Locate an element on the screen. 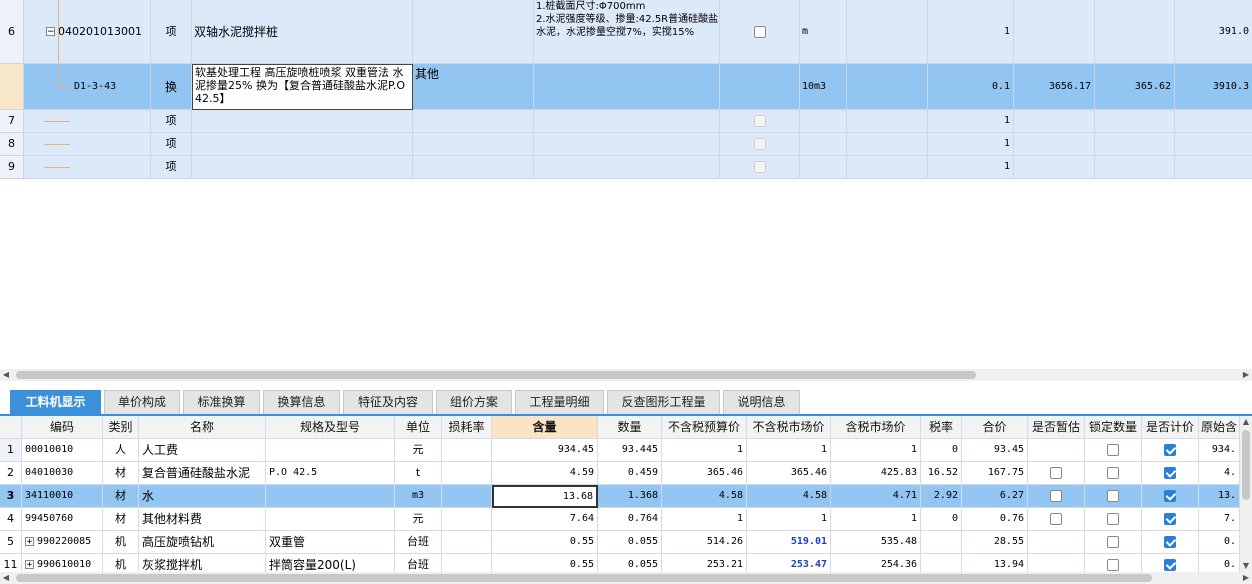 The image size is (1252, 584). spec-cell: 其他 is located at coordinates (473, 87).